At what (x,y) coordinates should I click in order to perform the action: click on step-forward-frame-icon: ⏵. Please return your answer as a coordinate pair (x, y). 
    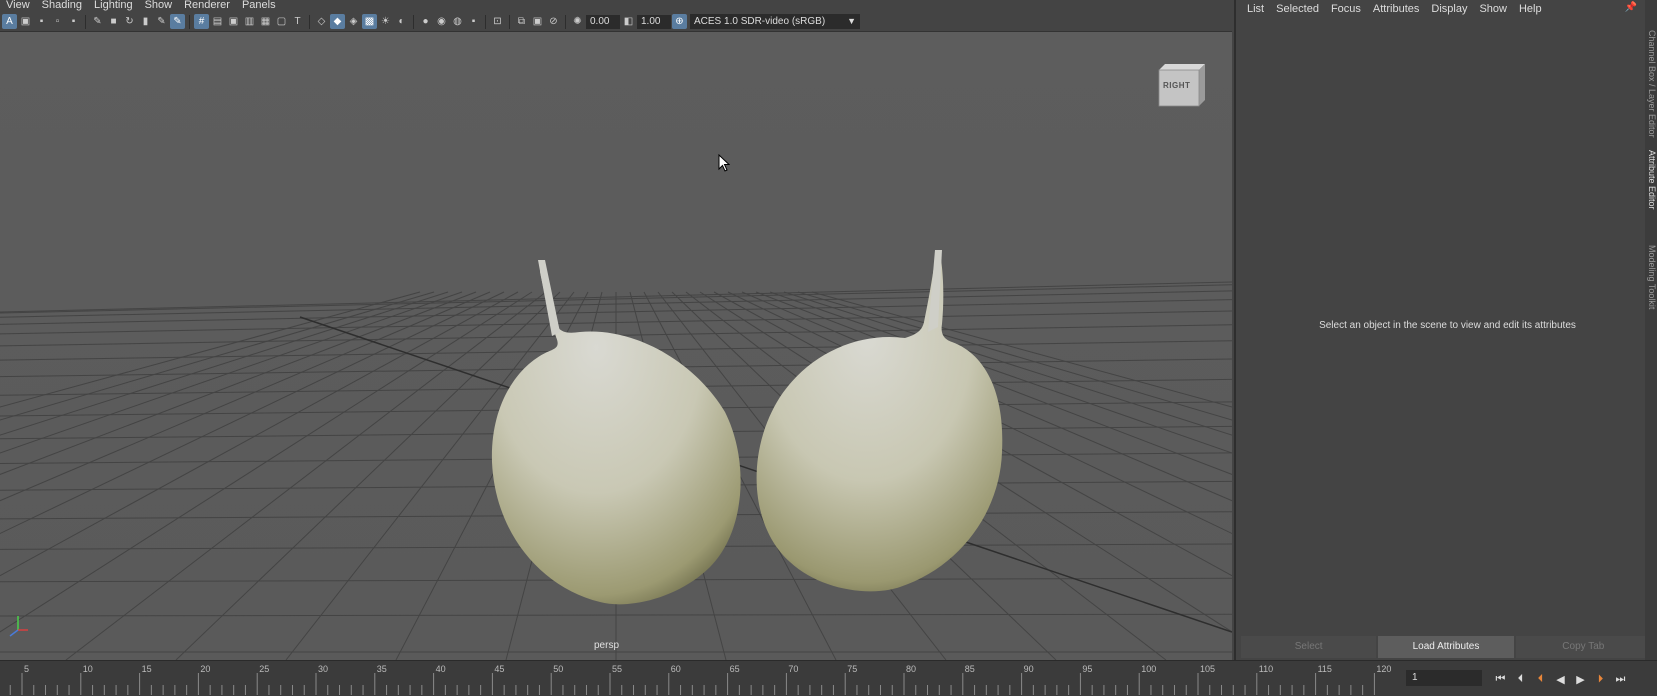
    Looking at the image, I should click on (1600, 679).